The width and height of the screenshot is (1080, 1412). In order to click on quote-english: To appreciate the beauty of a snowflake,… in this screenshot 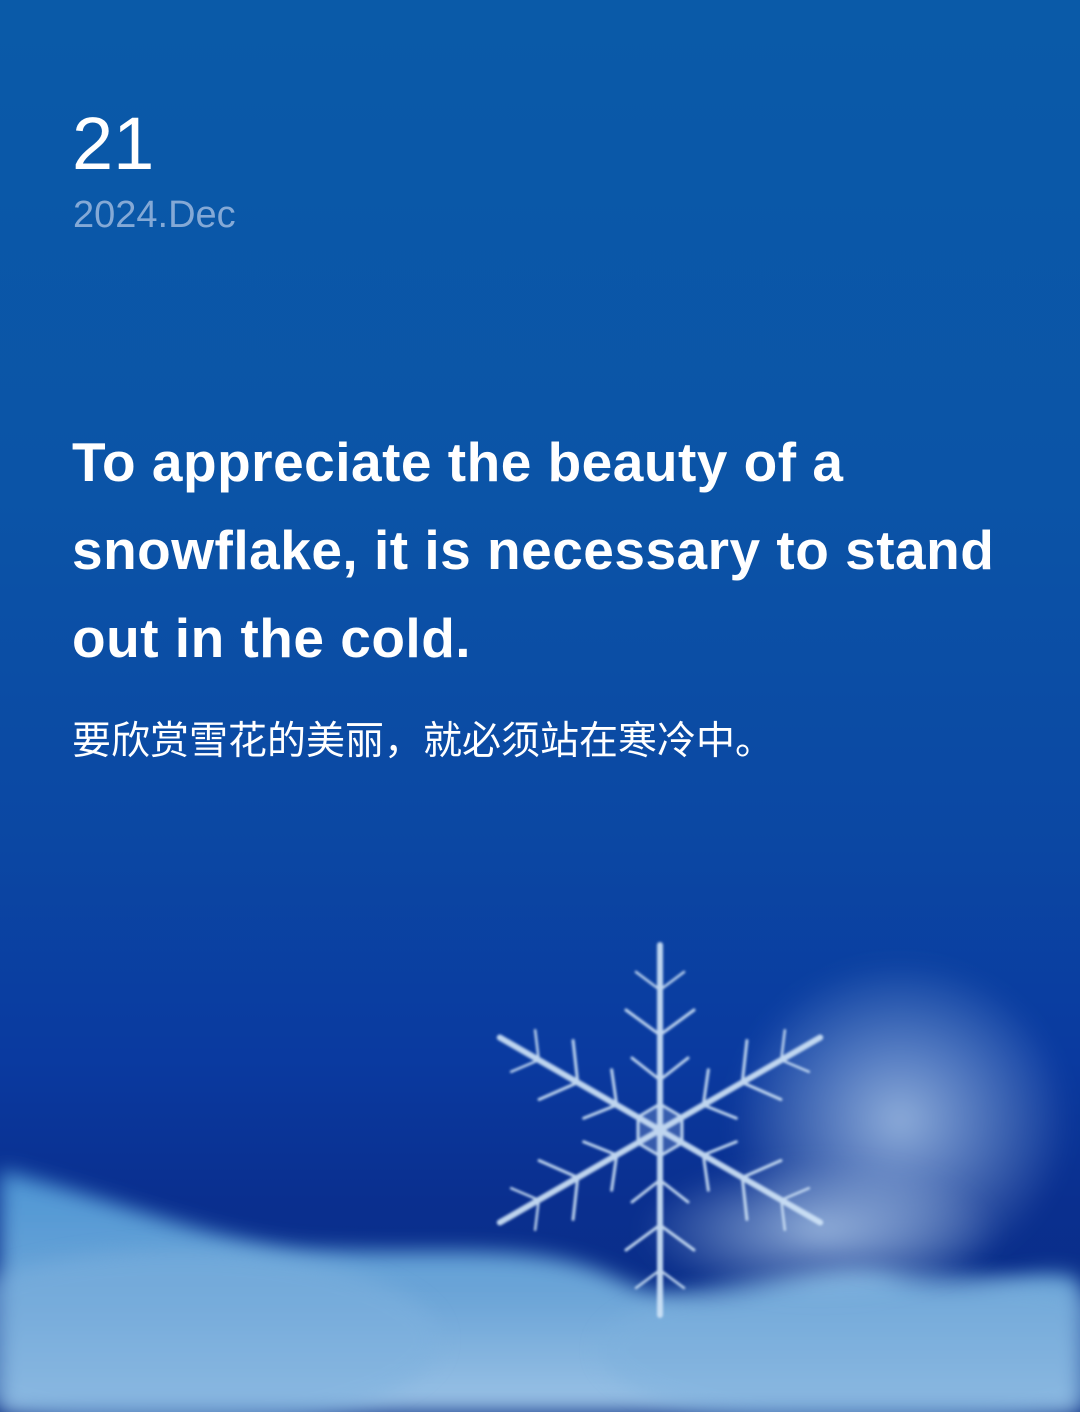, I will do `click(533, 550)`.